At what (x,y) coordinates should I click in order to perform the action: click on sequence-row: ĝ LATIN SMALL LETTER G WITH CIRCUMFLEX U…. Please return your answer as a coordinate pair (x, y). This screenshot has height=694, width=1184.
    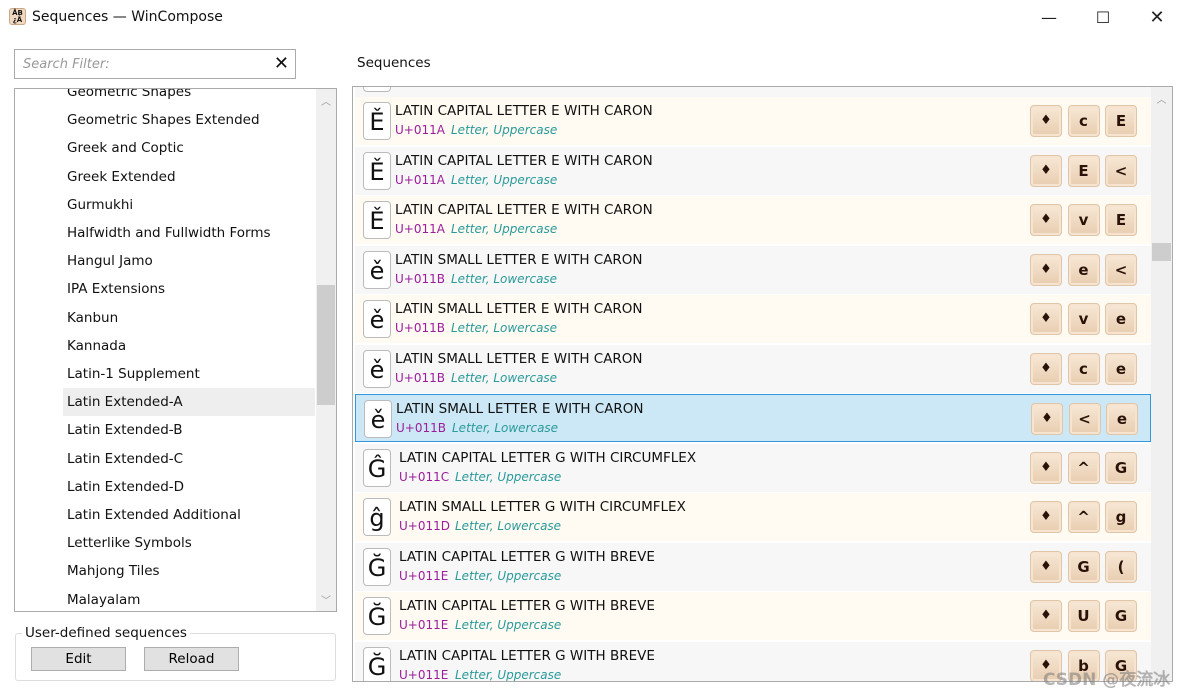
    Looking at the image, I should click on (753, 517).